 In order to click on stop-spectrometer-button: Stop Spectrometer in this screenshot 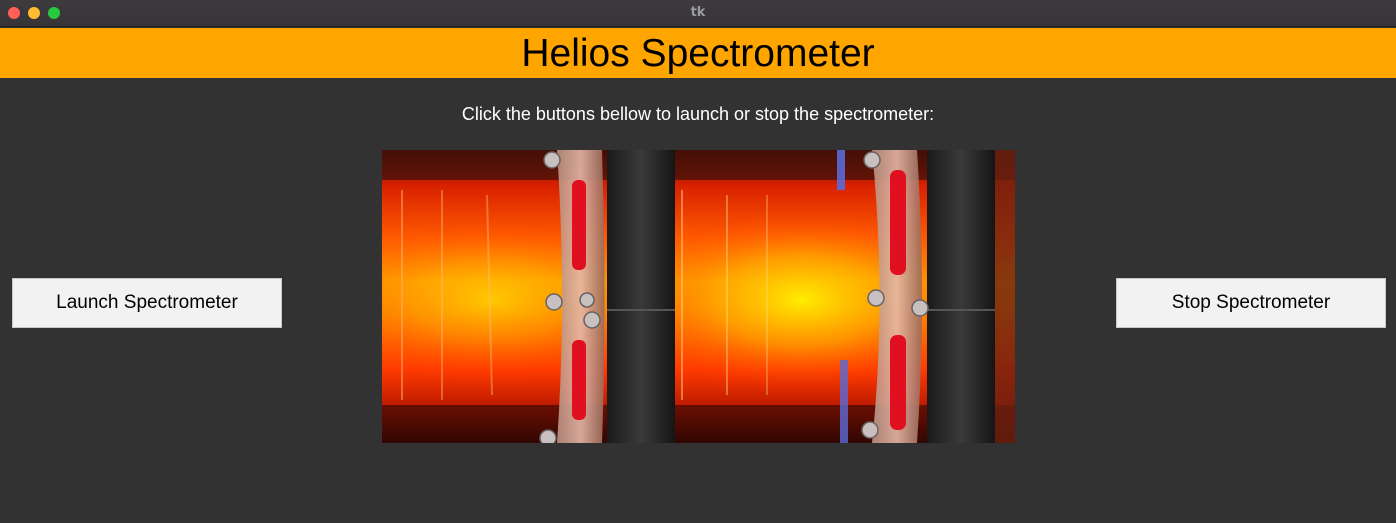, I will do `click(1251, 303)`.